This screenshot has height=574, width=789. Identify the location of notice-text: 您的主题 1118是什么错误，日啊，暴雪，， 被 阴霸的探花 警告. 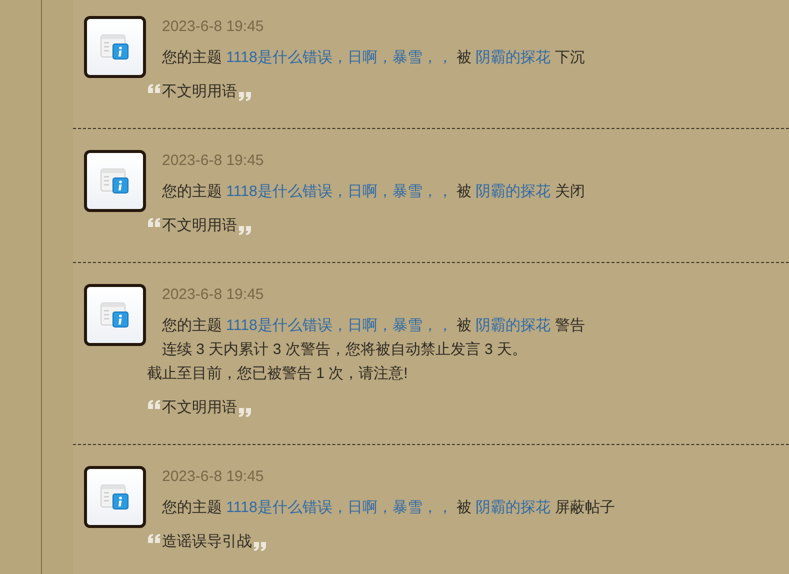
(373, 326).